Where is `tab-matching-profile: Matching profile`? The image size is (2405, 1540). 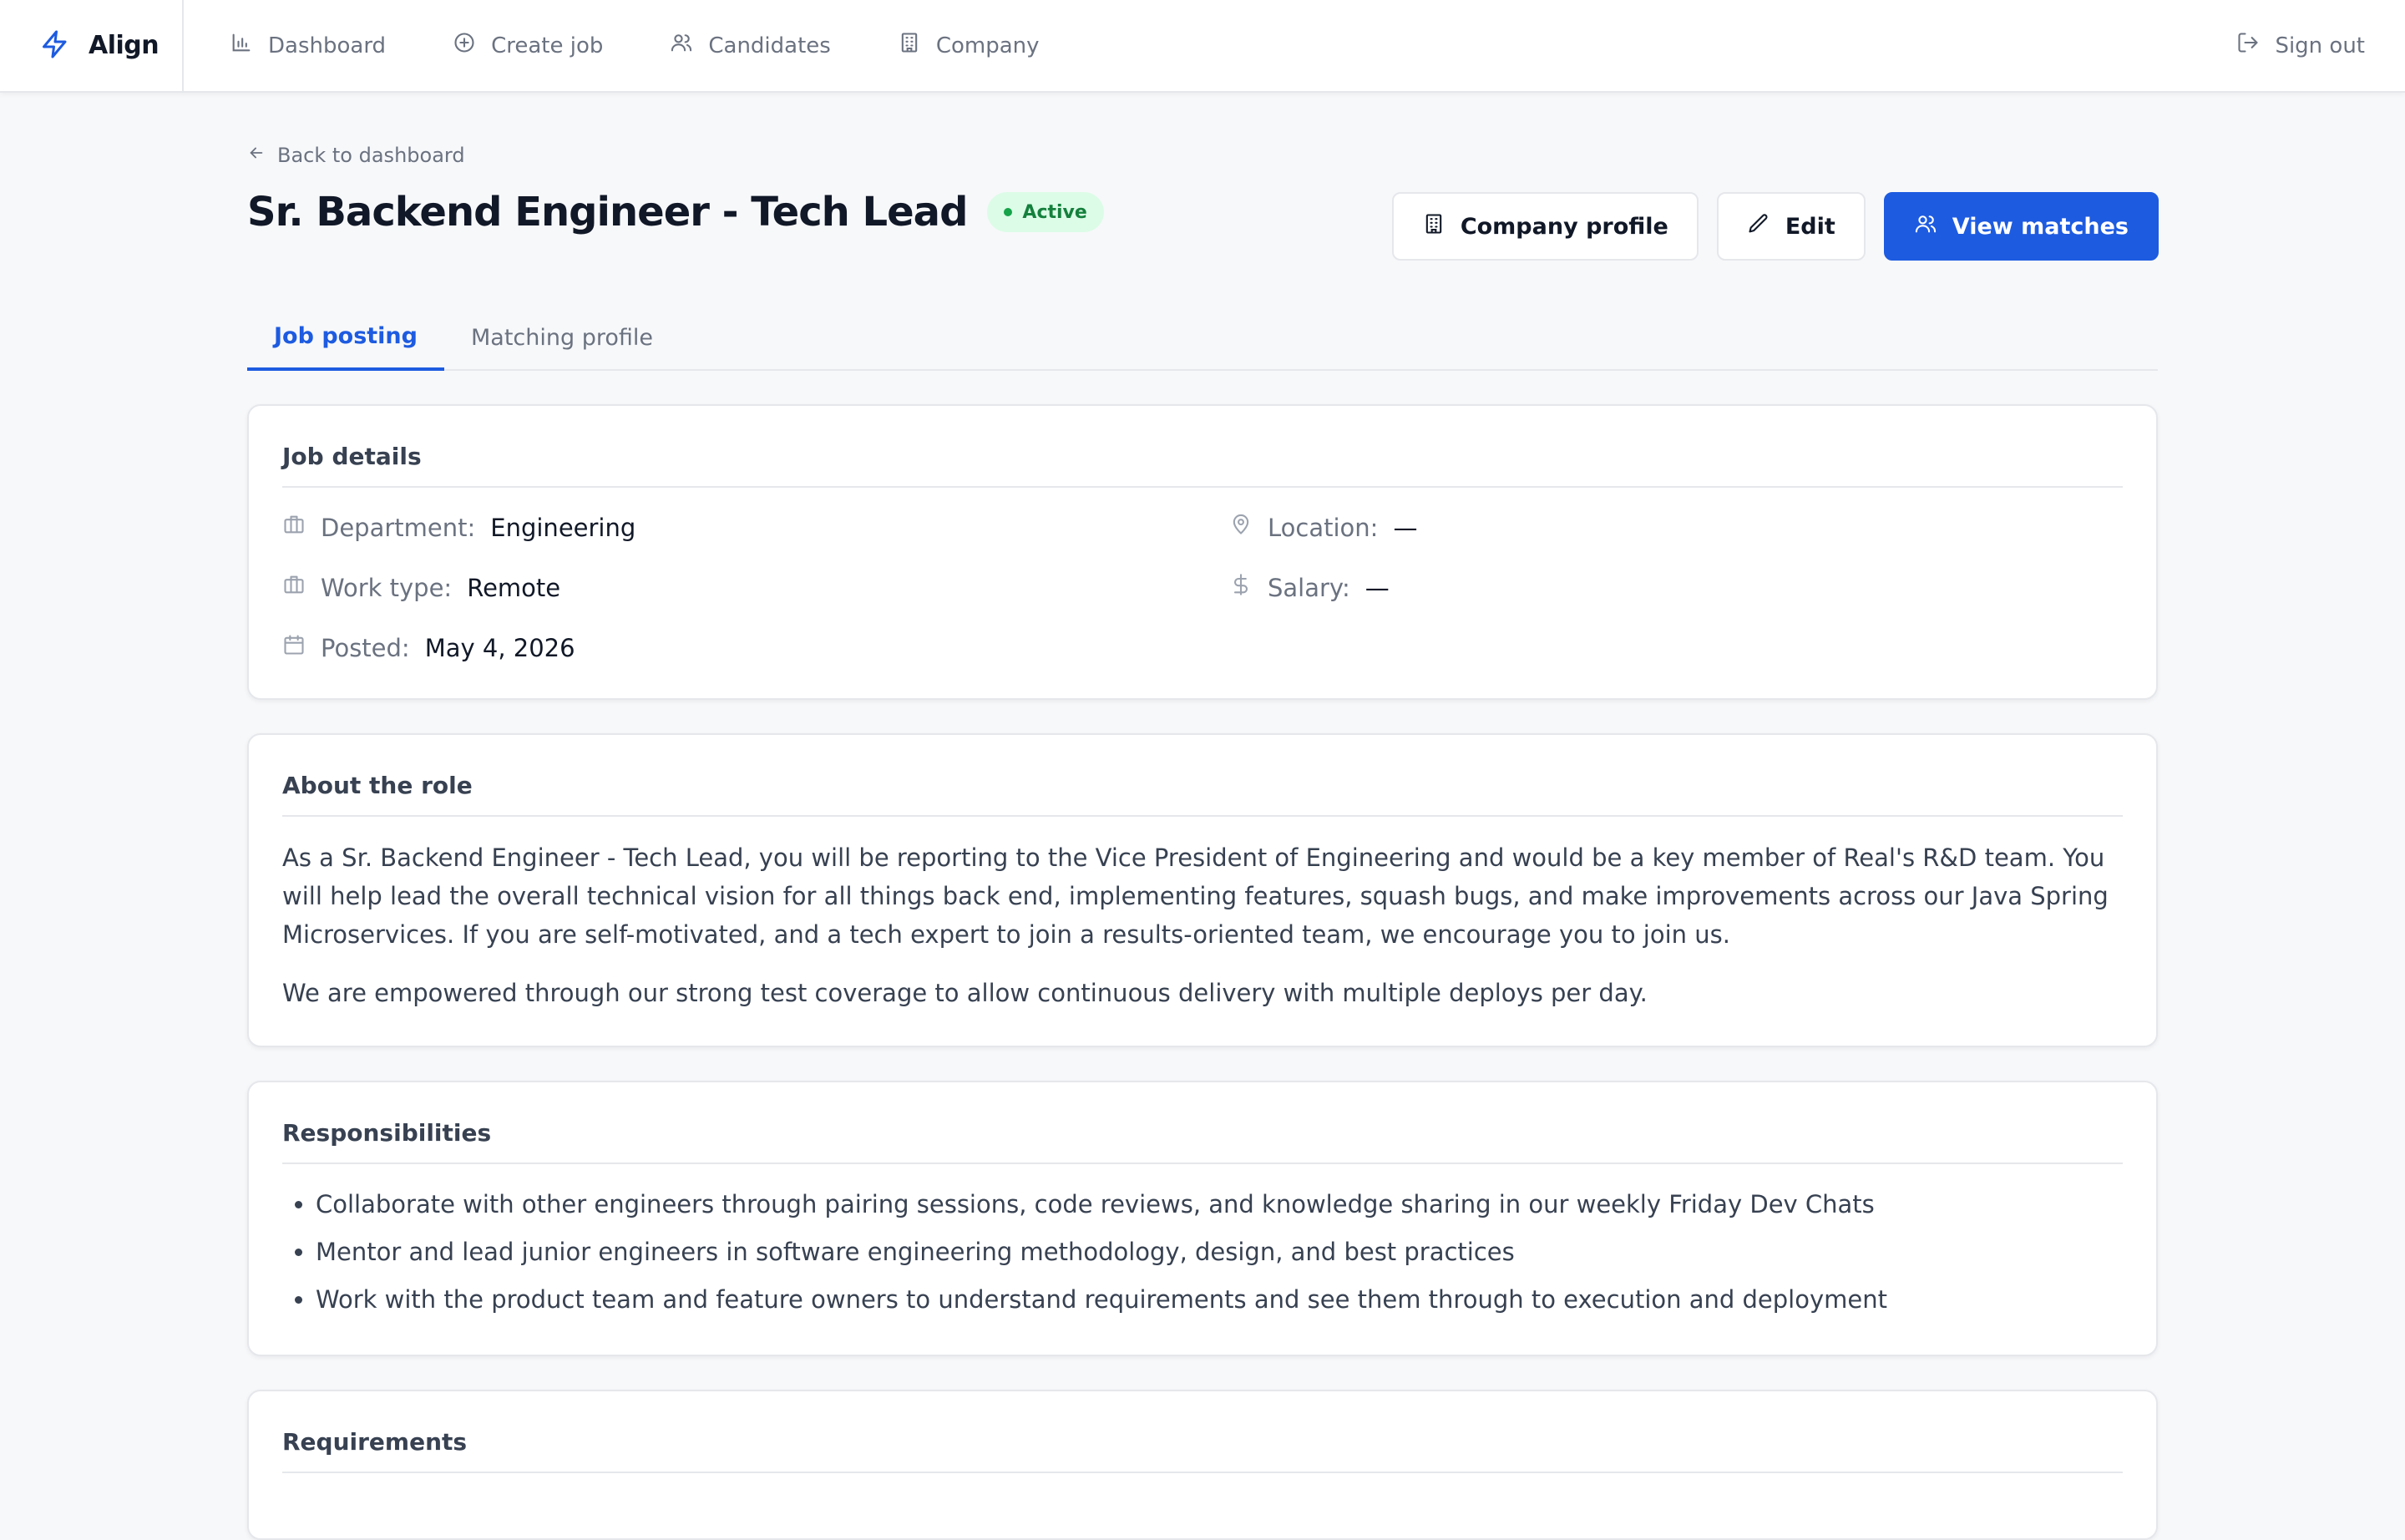
tab-matching-profile: Matching profile is located at coordinates (562, 338).